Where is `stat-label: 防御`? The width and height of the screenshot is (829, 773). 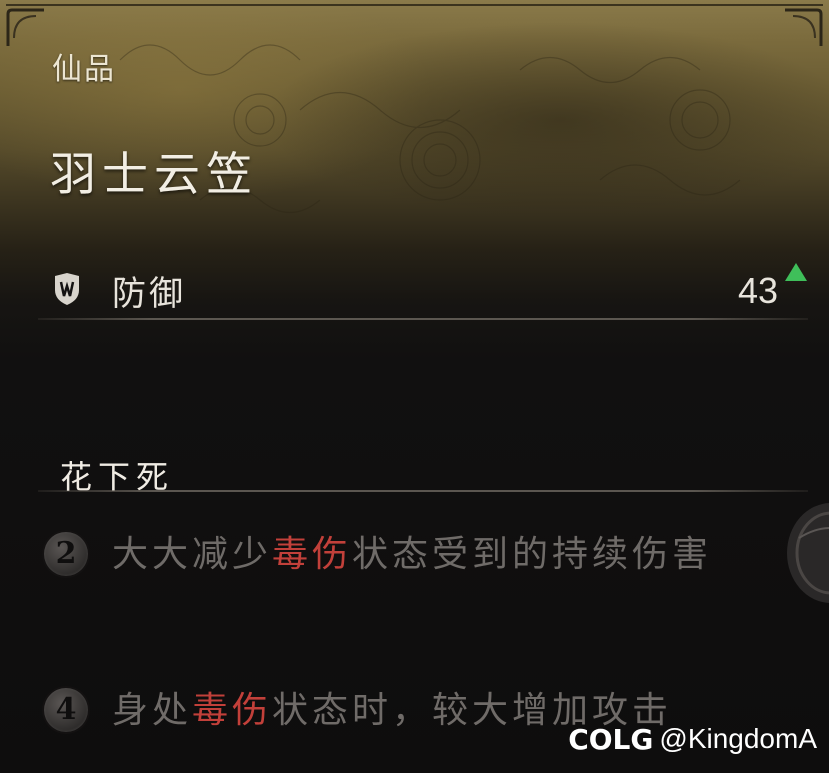
stat-label: 防御 is located at coordinates (149, 294).